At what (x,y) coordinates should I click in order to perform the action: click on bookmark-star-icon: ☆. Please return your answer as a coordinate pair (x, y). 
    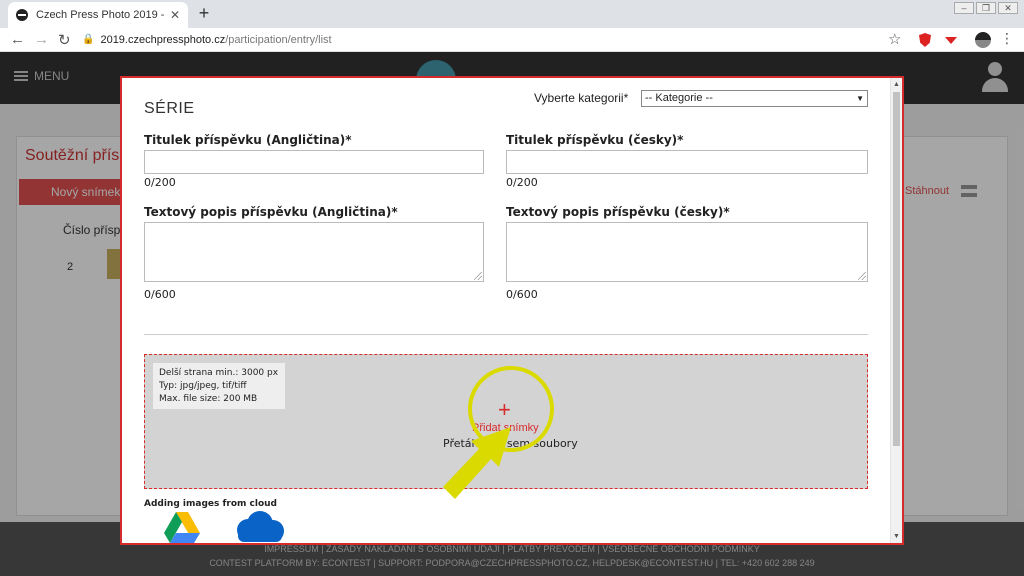
    Looking at the image, I should click on (894, 39).